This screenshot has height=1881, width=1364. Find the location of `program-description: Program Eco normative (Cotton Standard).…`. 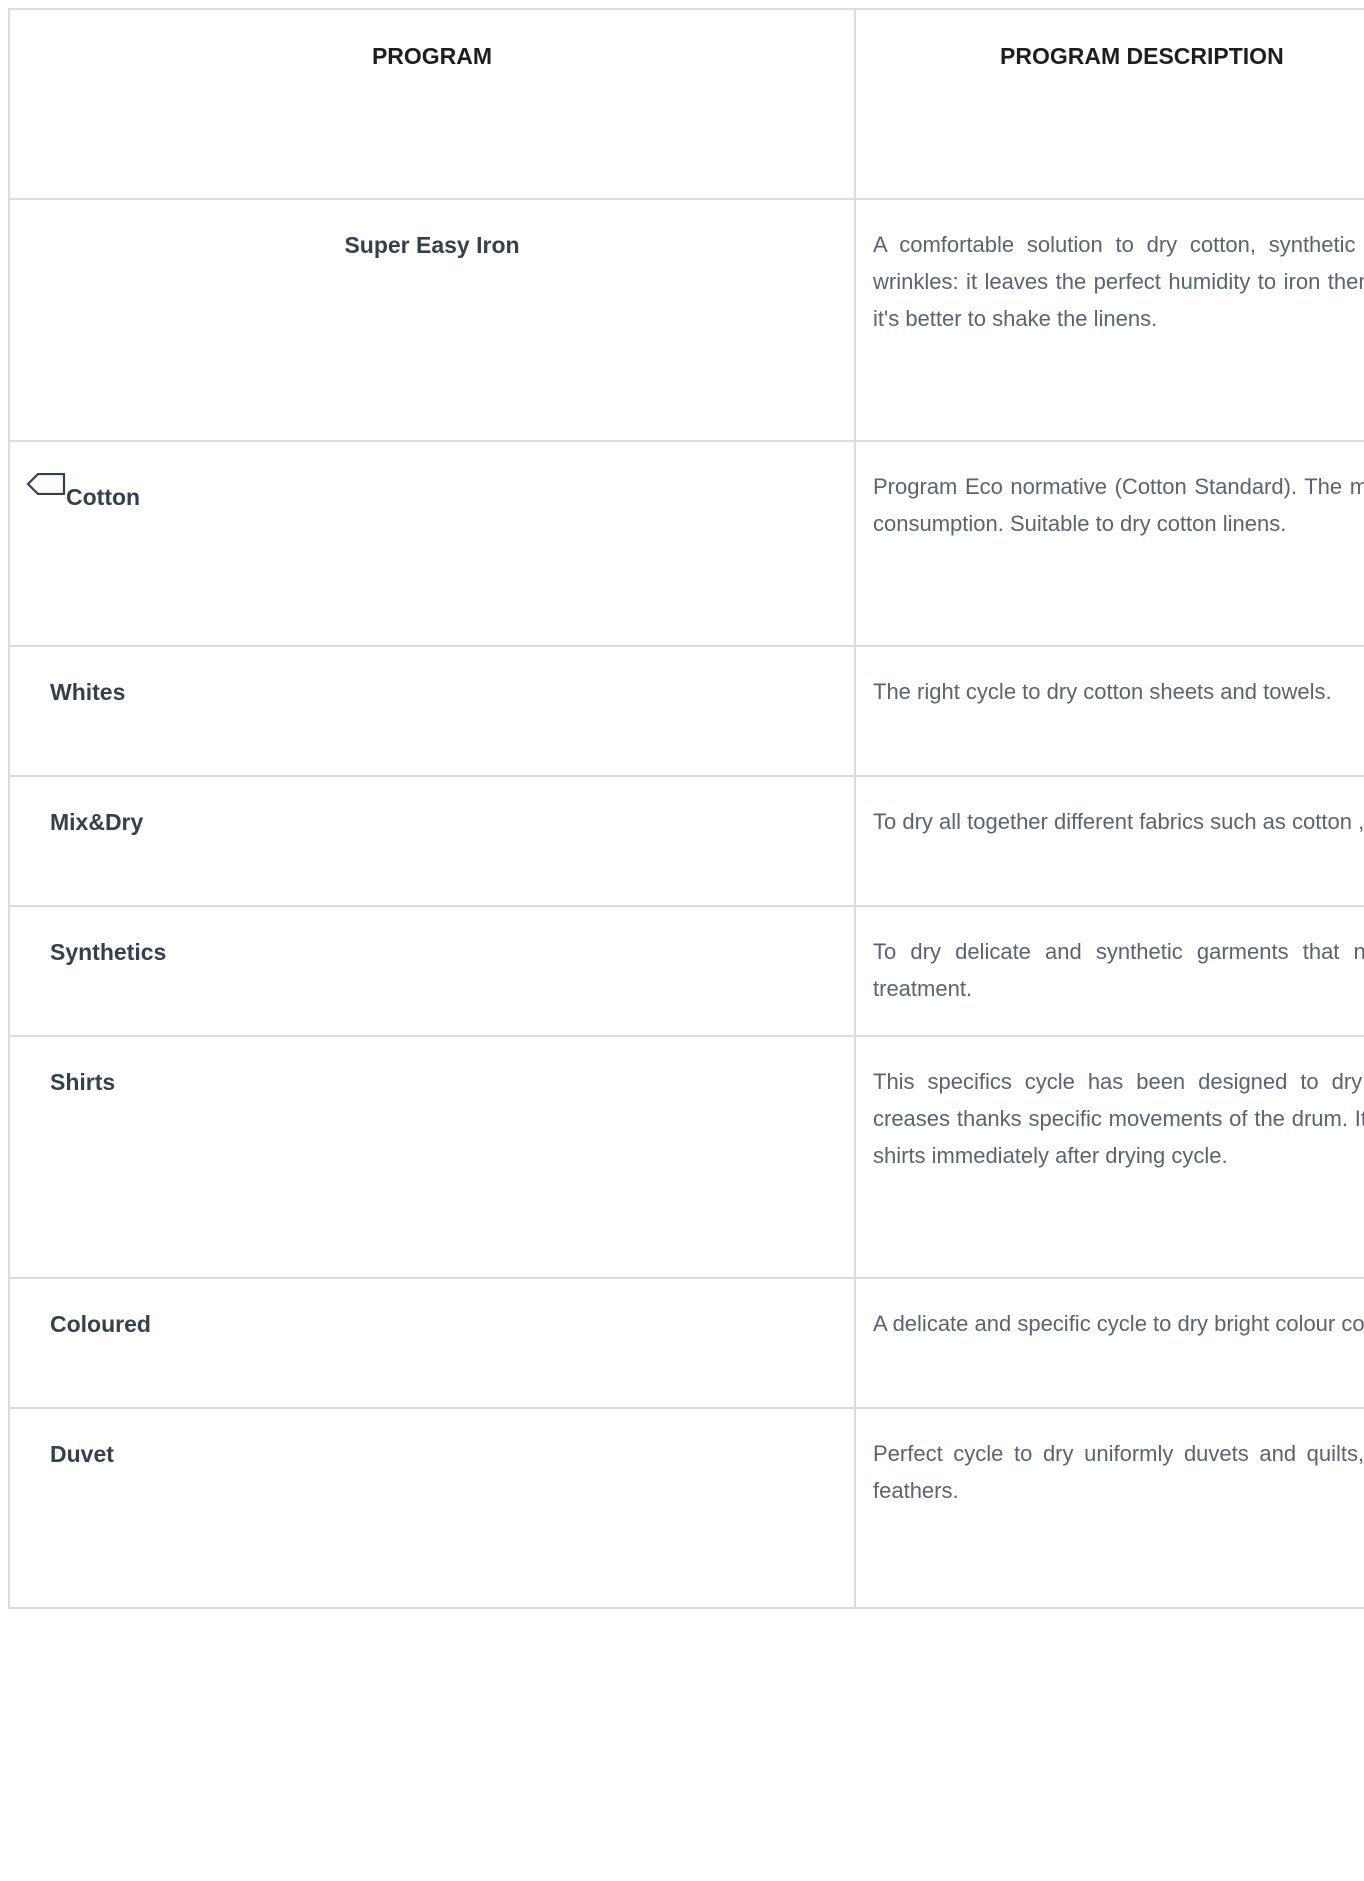

program-description: Program Eco normative (Cotton Standard).… is located at coordinates (1109, 543).